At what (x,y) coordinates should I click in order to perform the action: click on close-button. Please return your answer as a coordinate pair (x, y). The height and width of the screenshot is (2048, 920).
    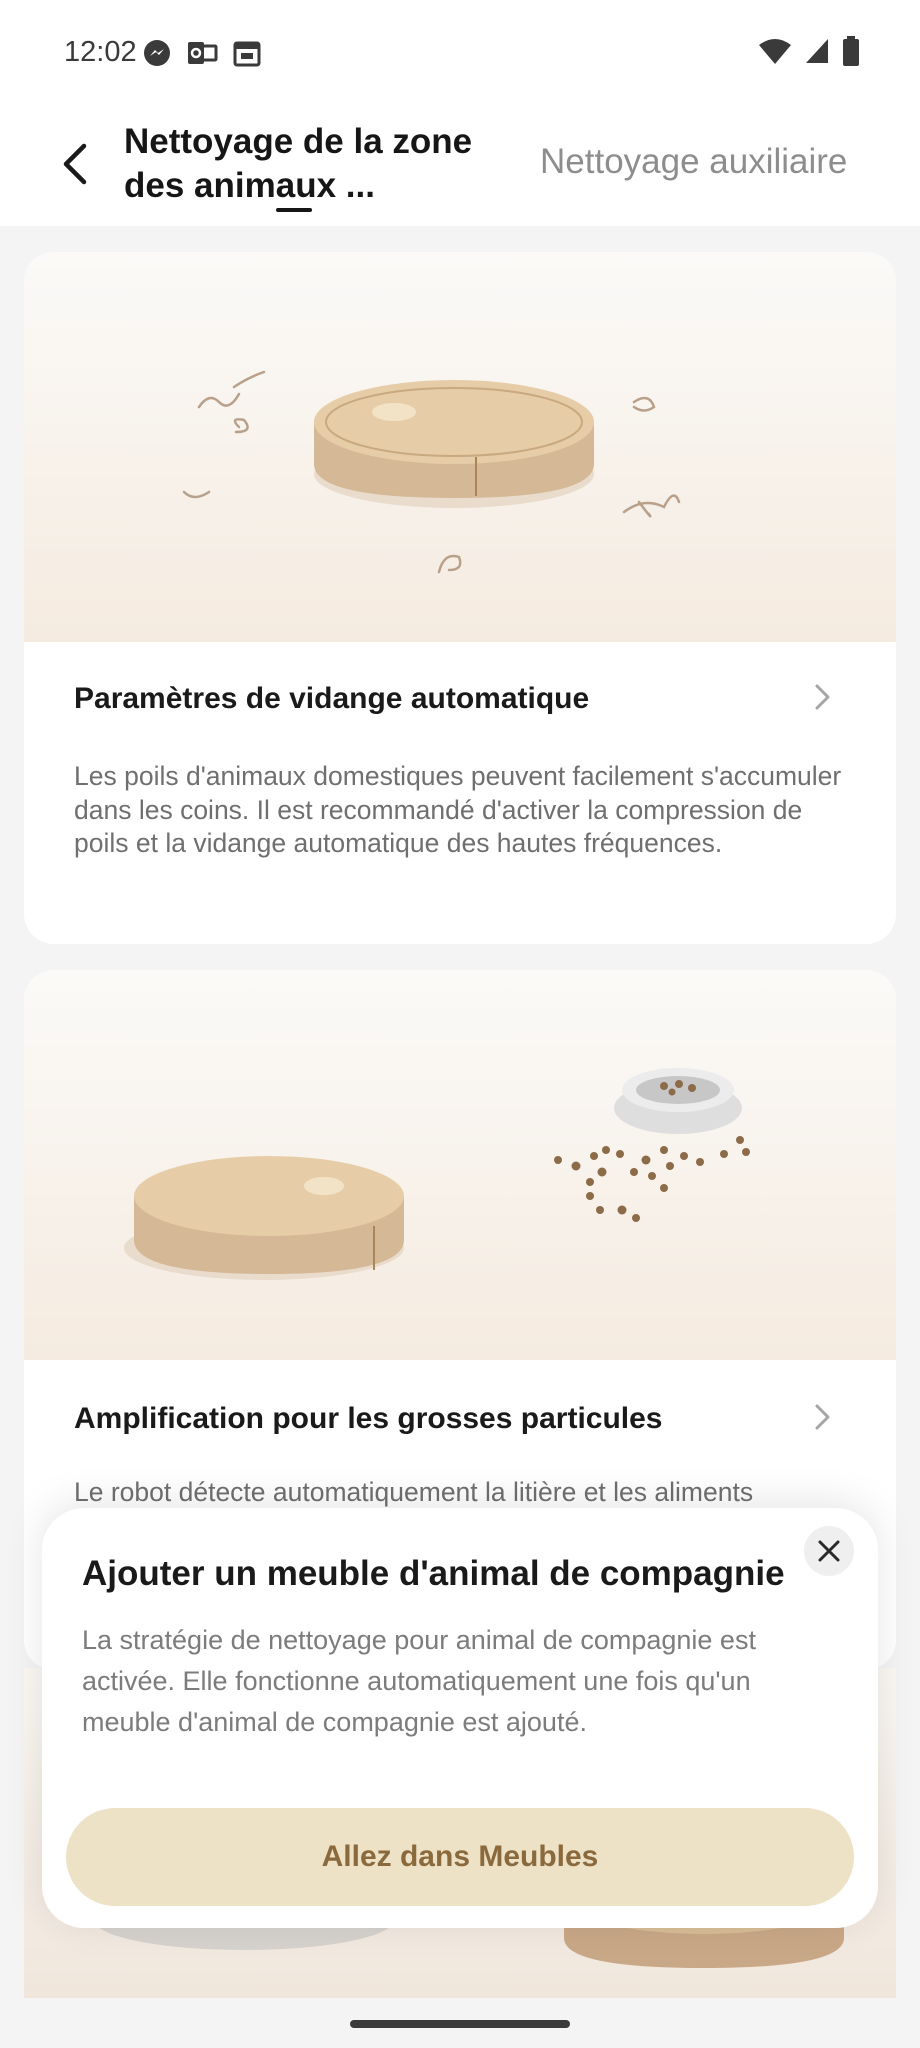
    Looking at the image, I should click on (829, 1551).